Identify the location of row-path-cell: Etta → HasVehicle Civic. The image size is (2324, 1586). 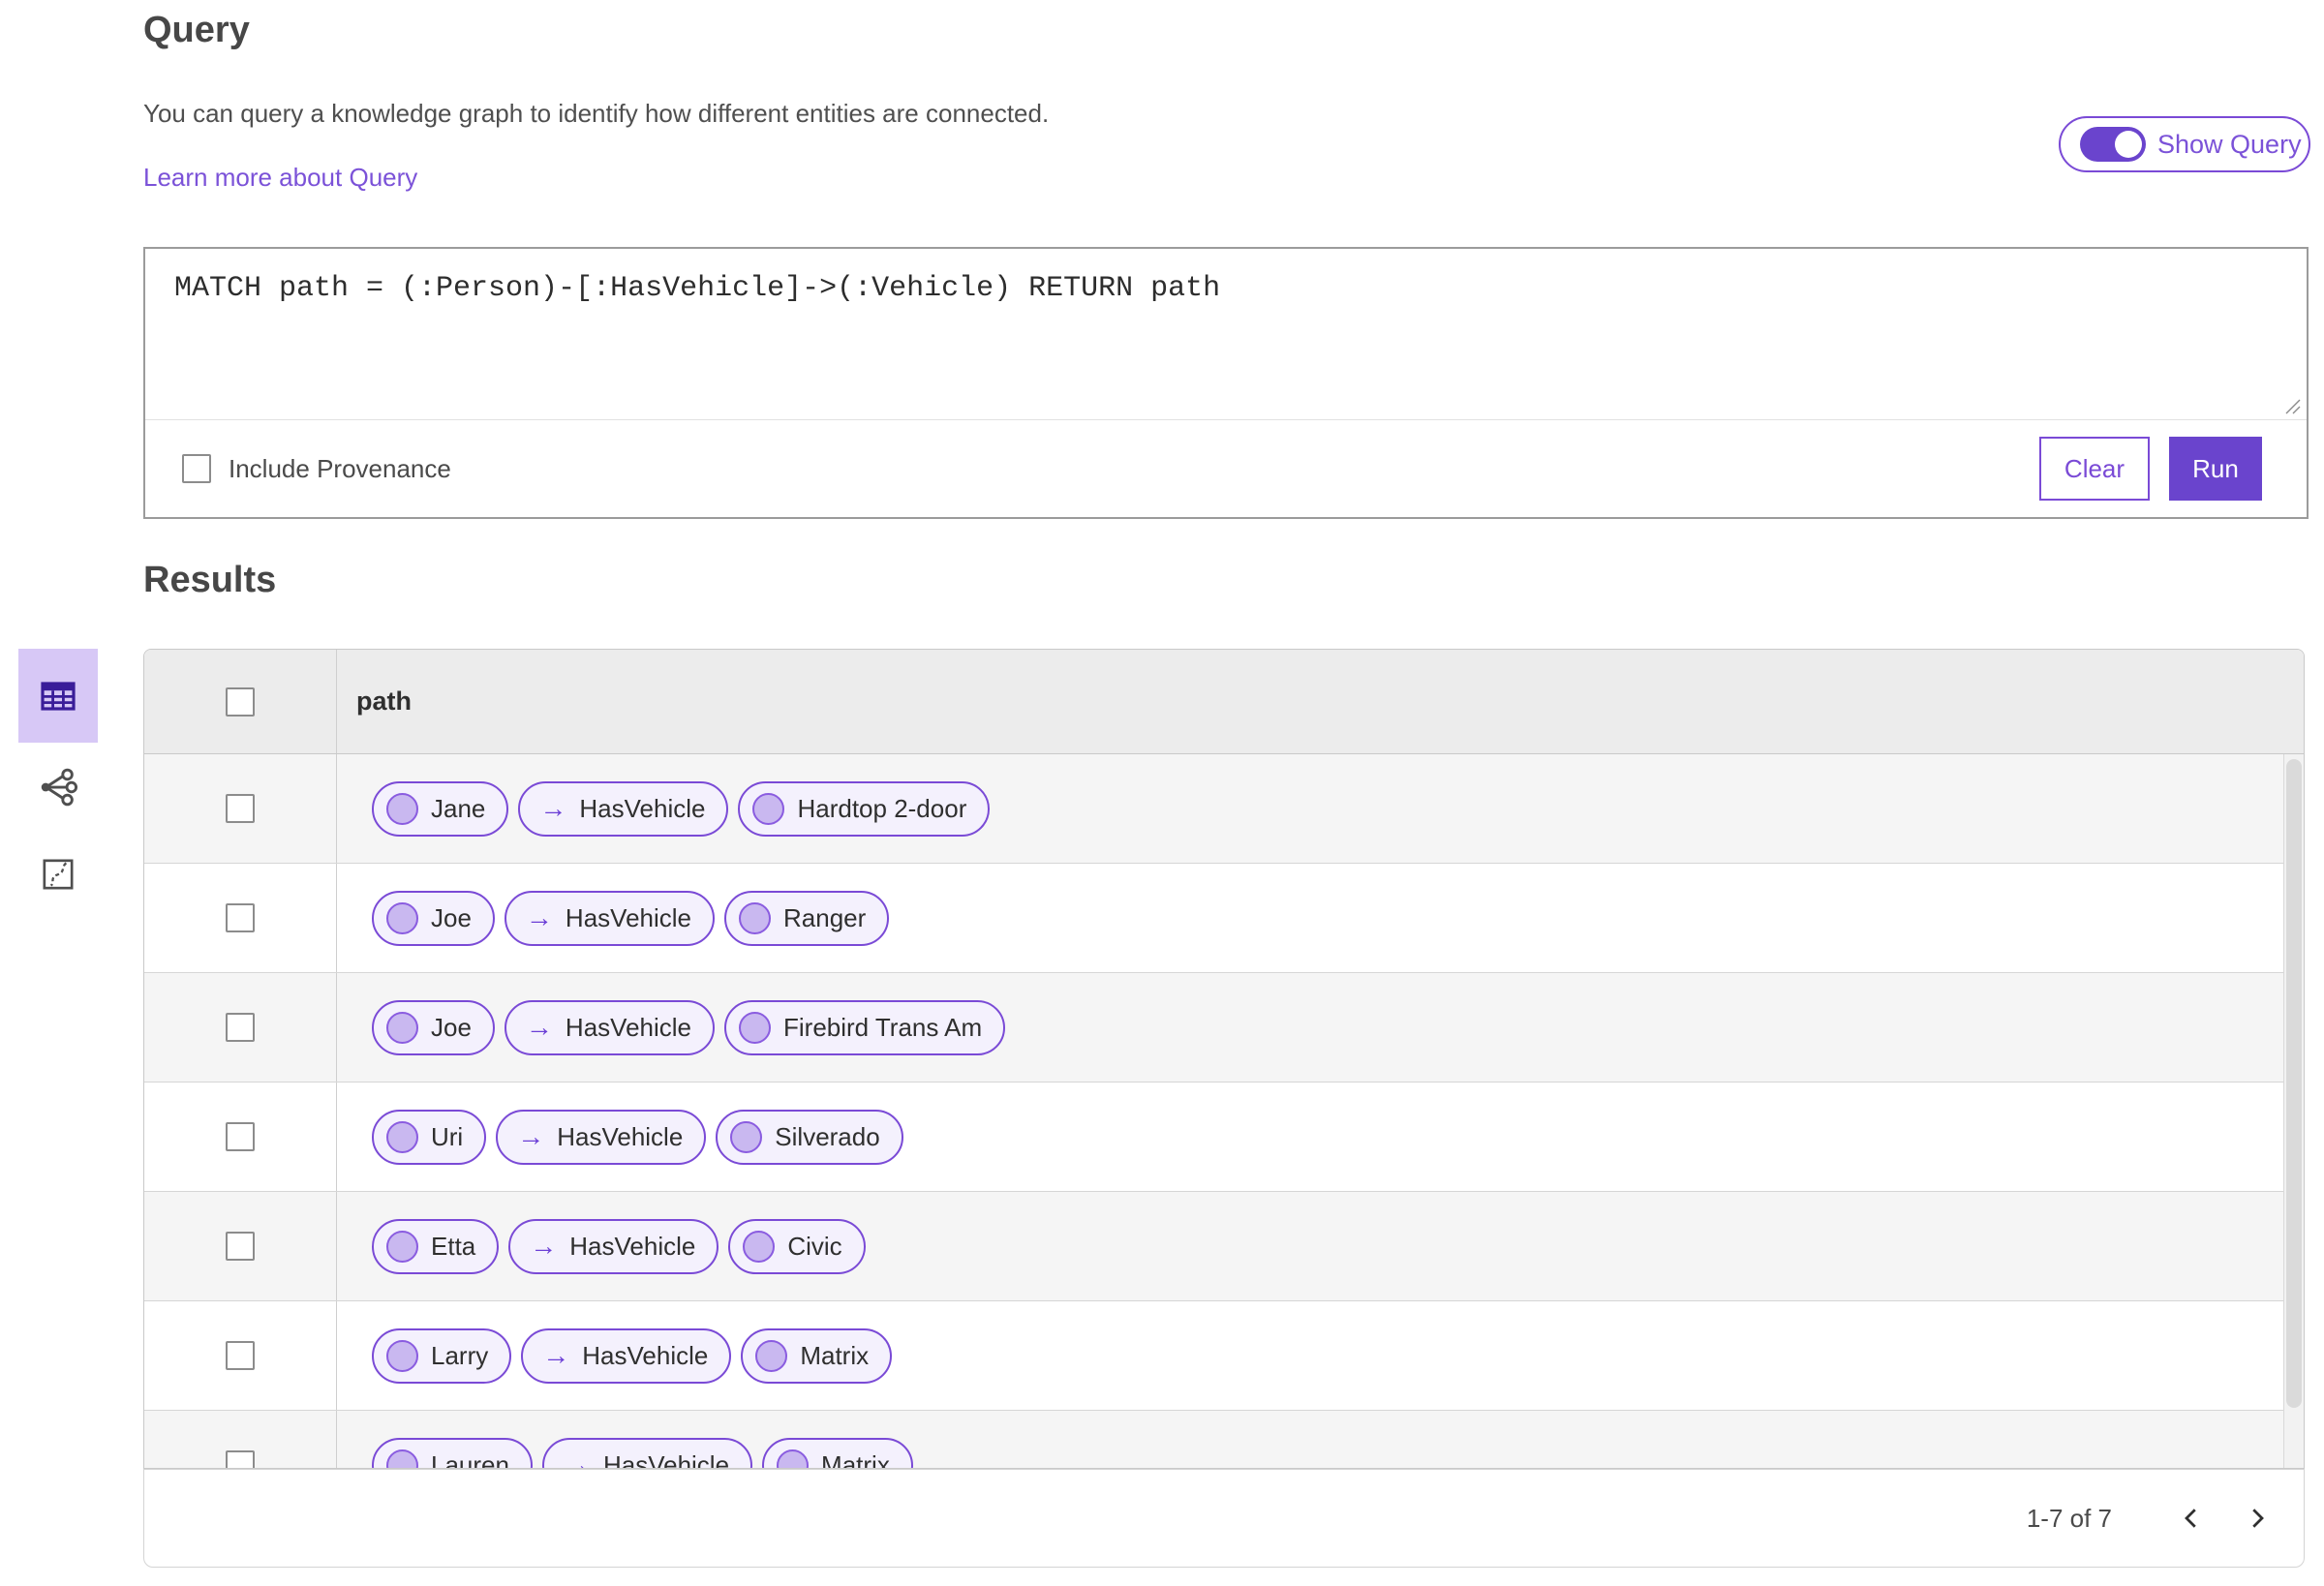
(1321, 1246).